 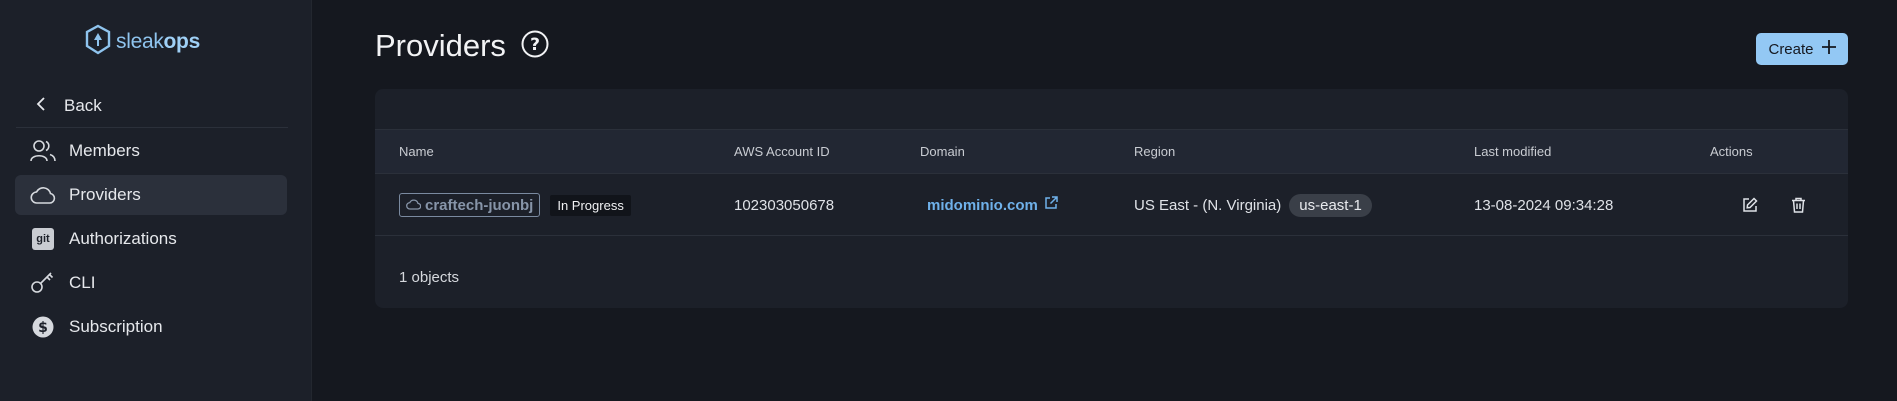 I want to click on delete-button, so click(x=1798, y=205).